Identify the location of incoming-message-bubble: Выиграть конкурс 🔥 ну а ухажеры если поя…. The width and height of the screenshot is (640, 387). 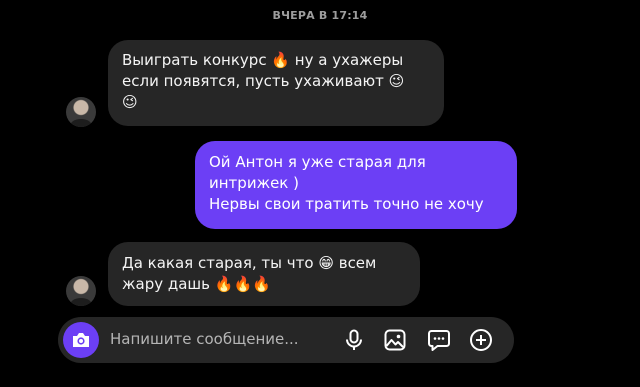
(276, 83).